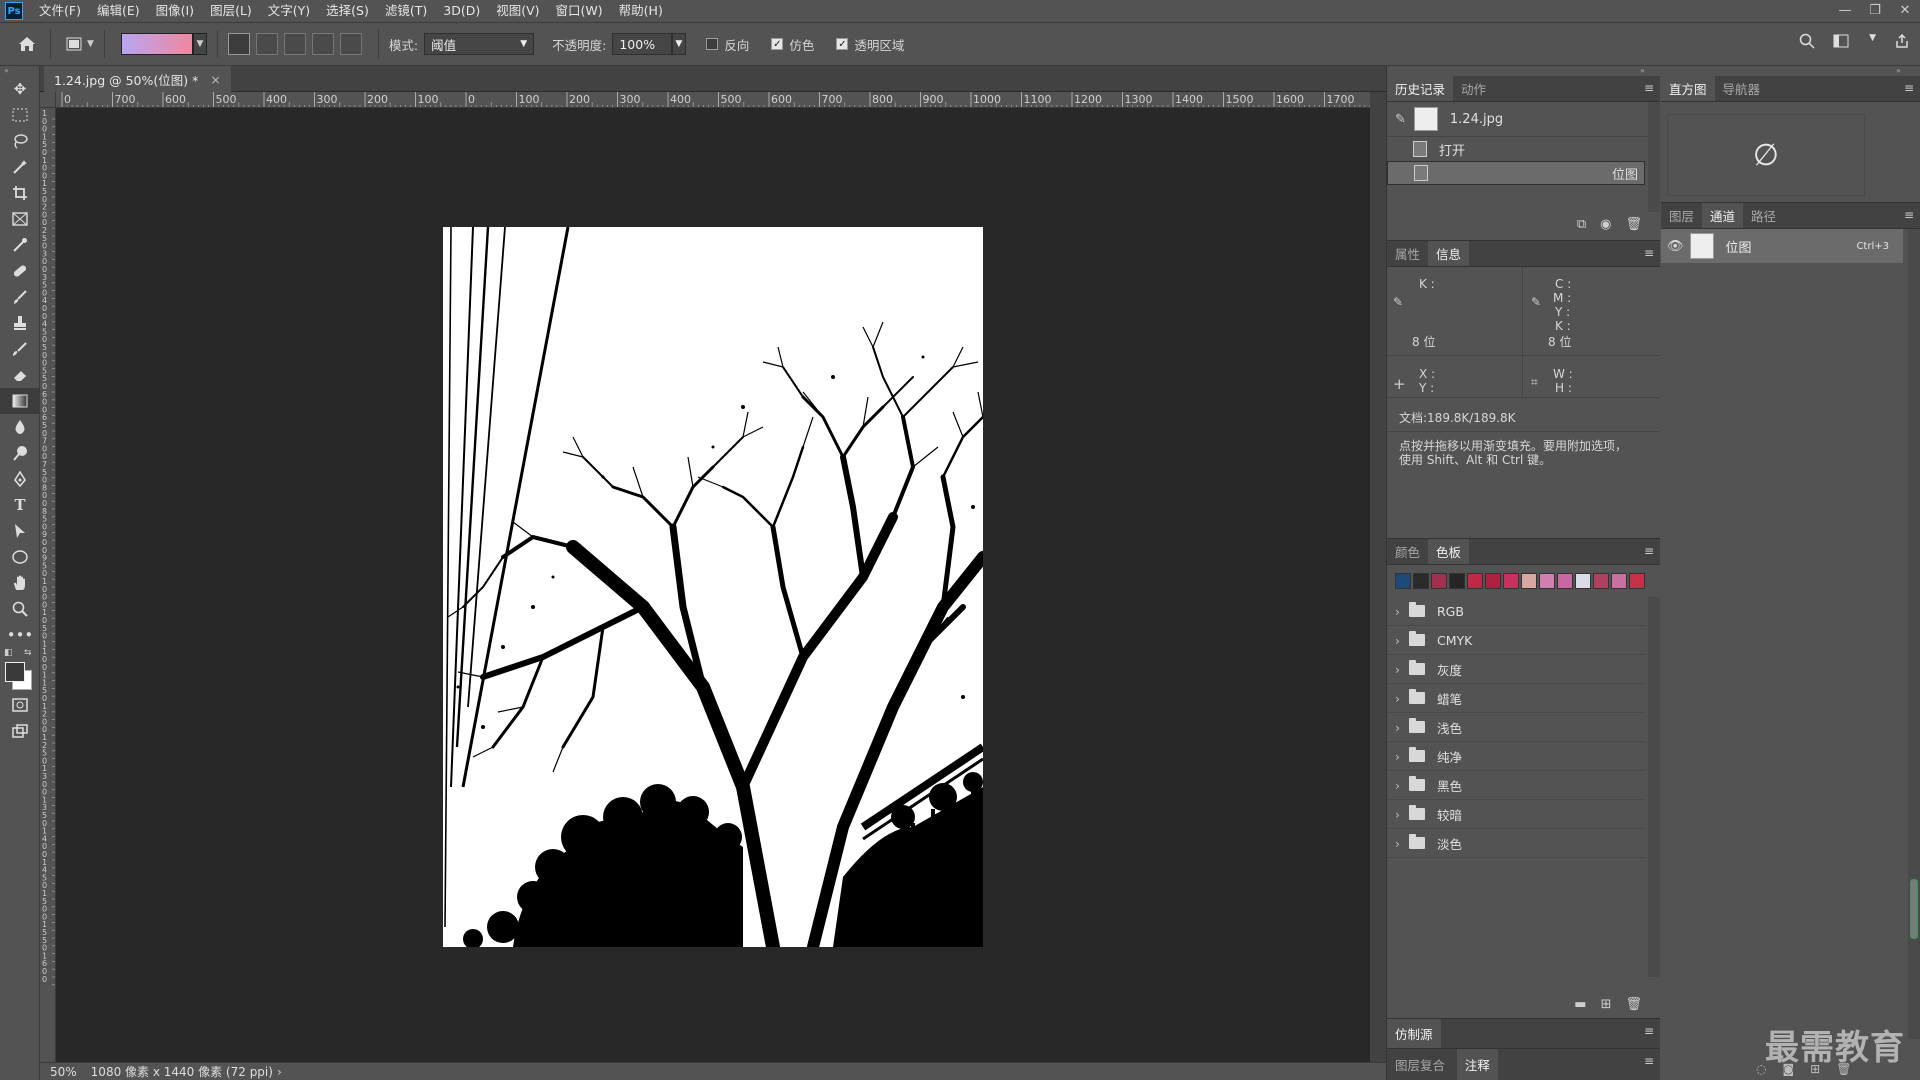 Image resolution: width=1920 pixels, height=1080 pixels. What do you see at coordinates (20, 557) in the screenshot?
I see `ellipse-tool-icon` at bounding box center [20, 557].